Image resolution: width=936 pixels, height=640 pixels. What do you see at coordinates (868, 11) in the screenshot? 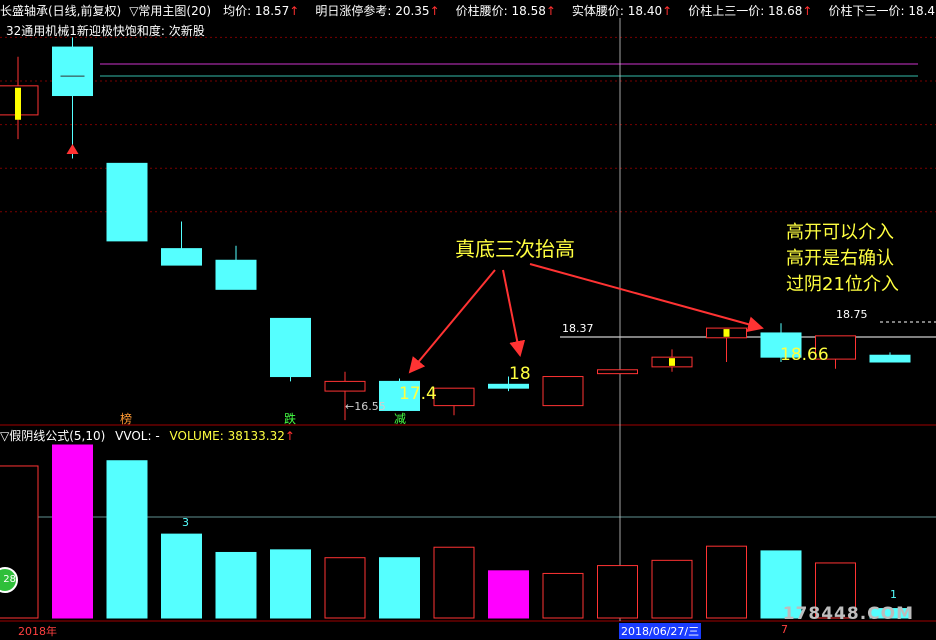
I see `header-field-label: 价柱下三一价:` at bounding box center [868, 11].